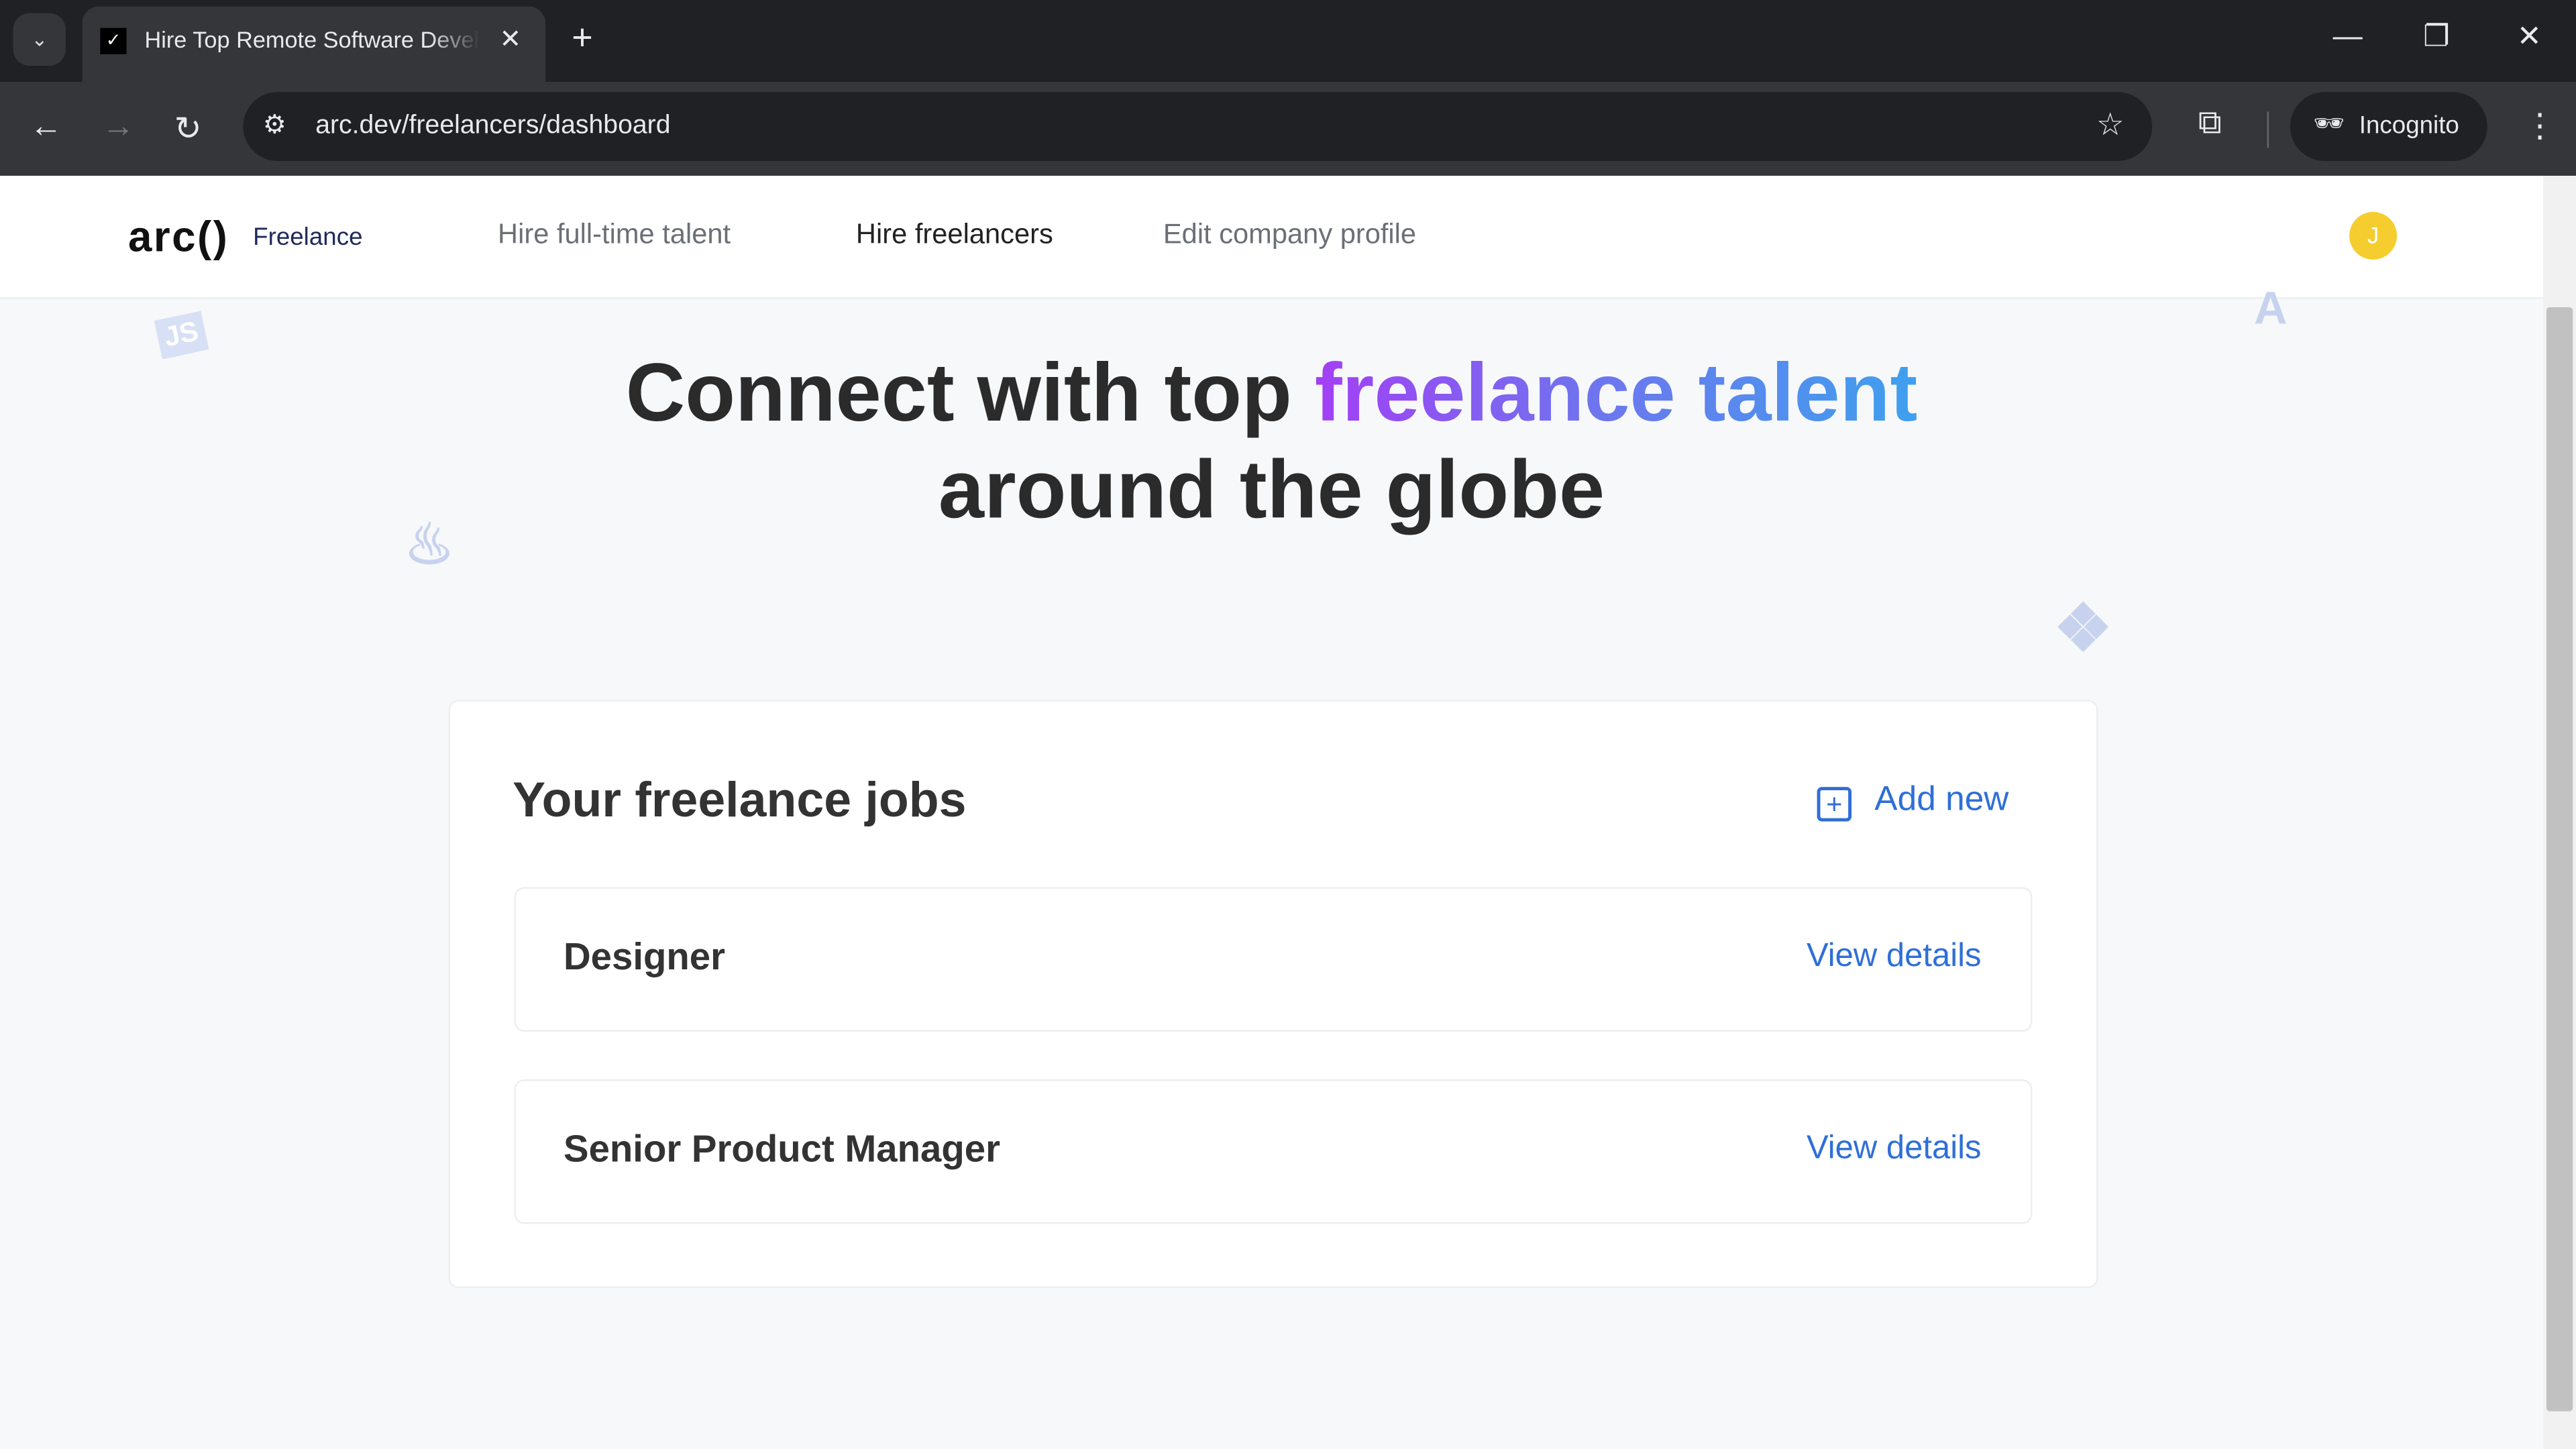 The height and width of the screenshot is (1449, 2576). What do you see at coordinates (188, 129) in the screenshot?
I see `reload-icon: ↻` at bounding box center [188, 129].